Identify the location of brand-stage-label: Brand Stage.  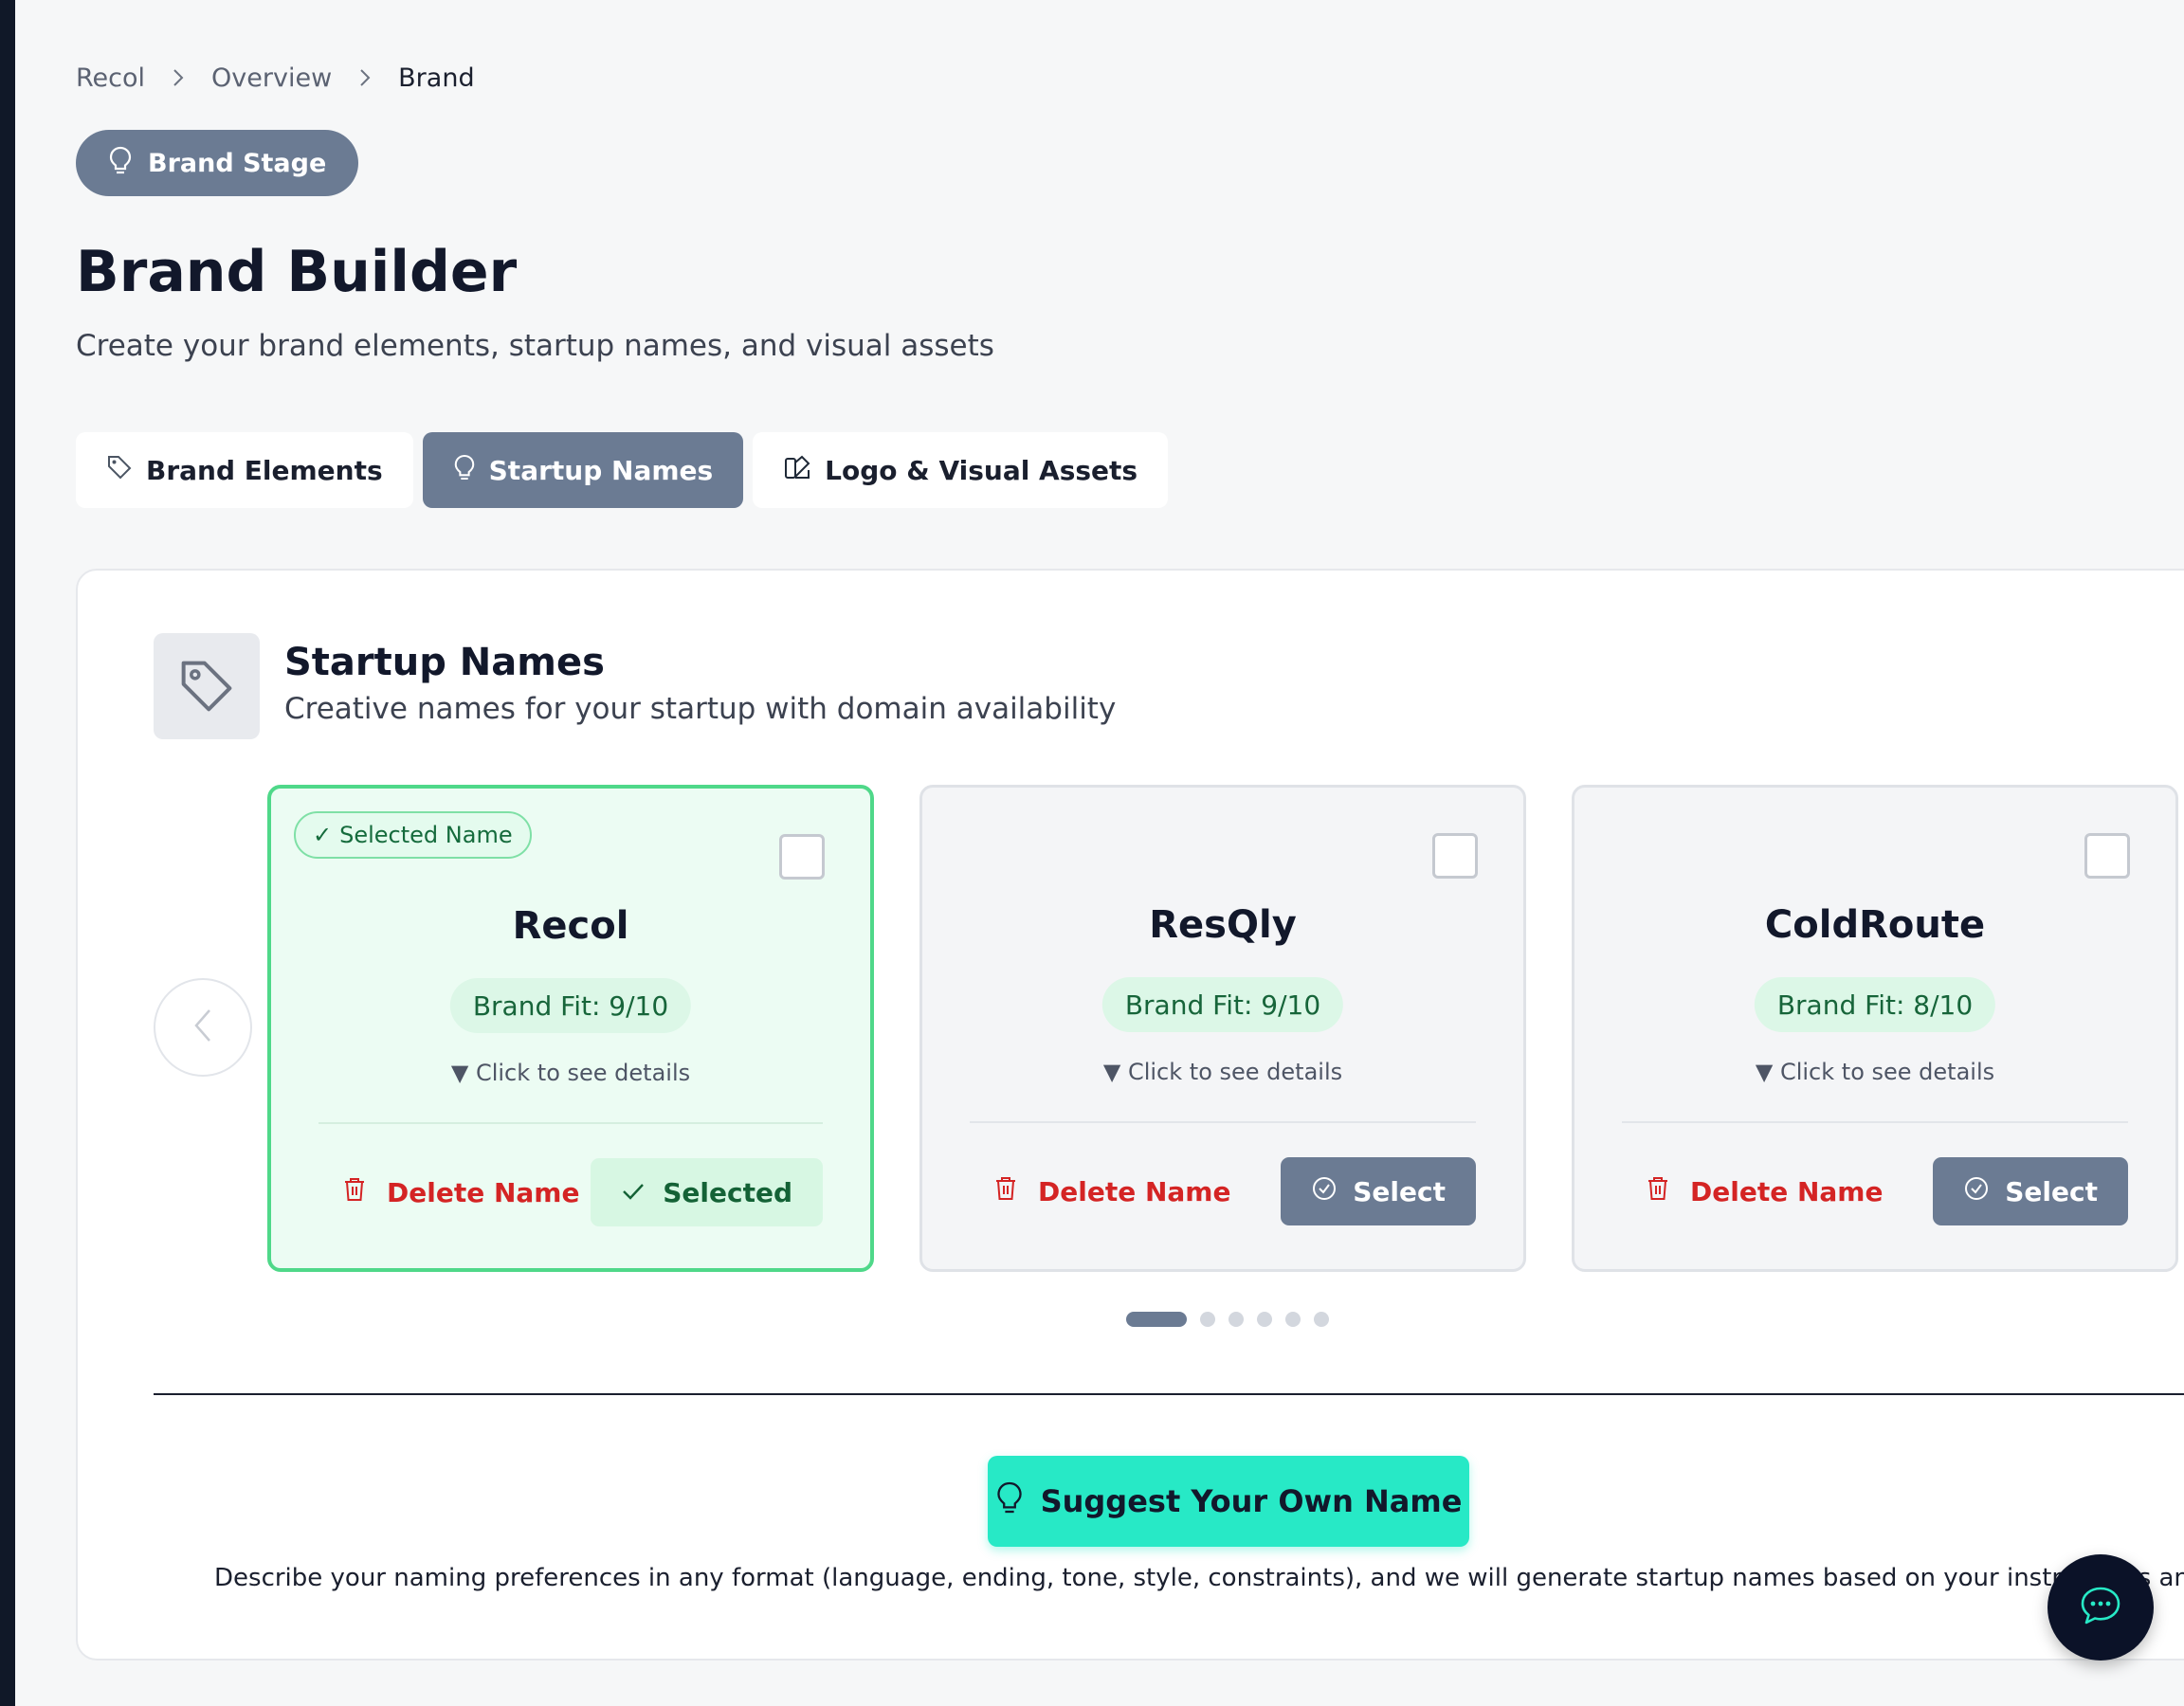
(237, 163).